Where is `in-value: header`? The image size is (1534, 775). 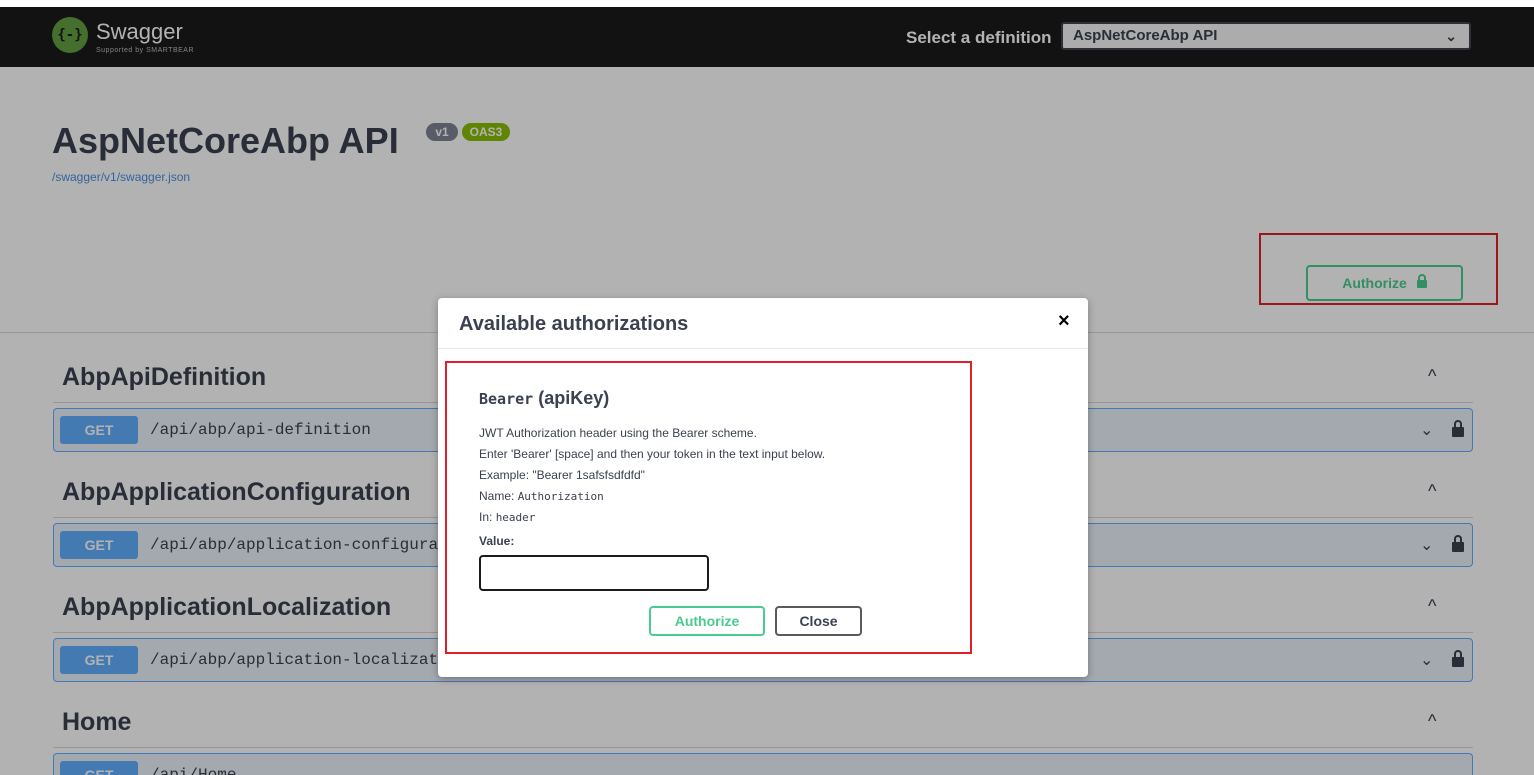
in-value: header is located at coordinates (515, 517).